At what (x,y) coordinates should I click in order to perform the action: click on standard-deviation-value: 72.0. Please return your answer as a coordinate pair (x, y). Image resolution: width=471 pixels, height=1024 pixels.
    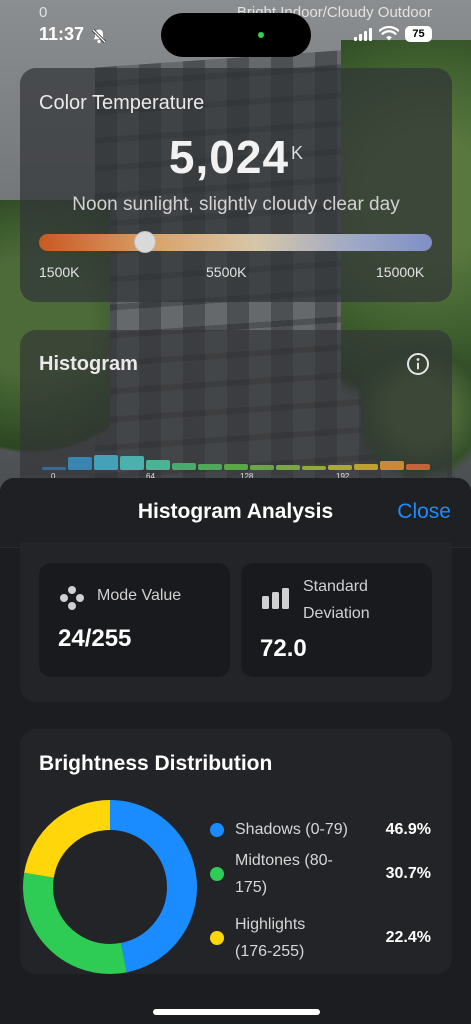
    Looking at the image, I should click on (283, 648).